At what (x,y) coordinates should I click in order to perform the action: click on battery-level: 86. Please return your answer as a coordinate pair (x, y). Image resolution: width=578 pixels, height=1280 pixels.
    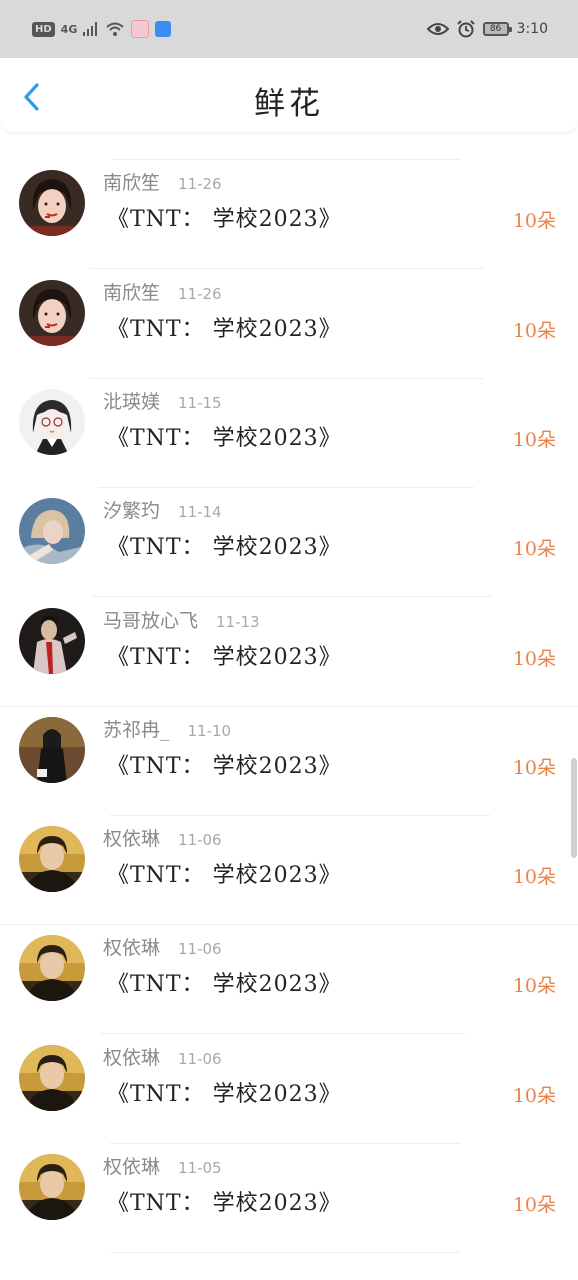
    Looking at the image, I should click on (495, 29).